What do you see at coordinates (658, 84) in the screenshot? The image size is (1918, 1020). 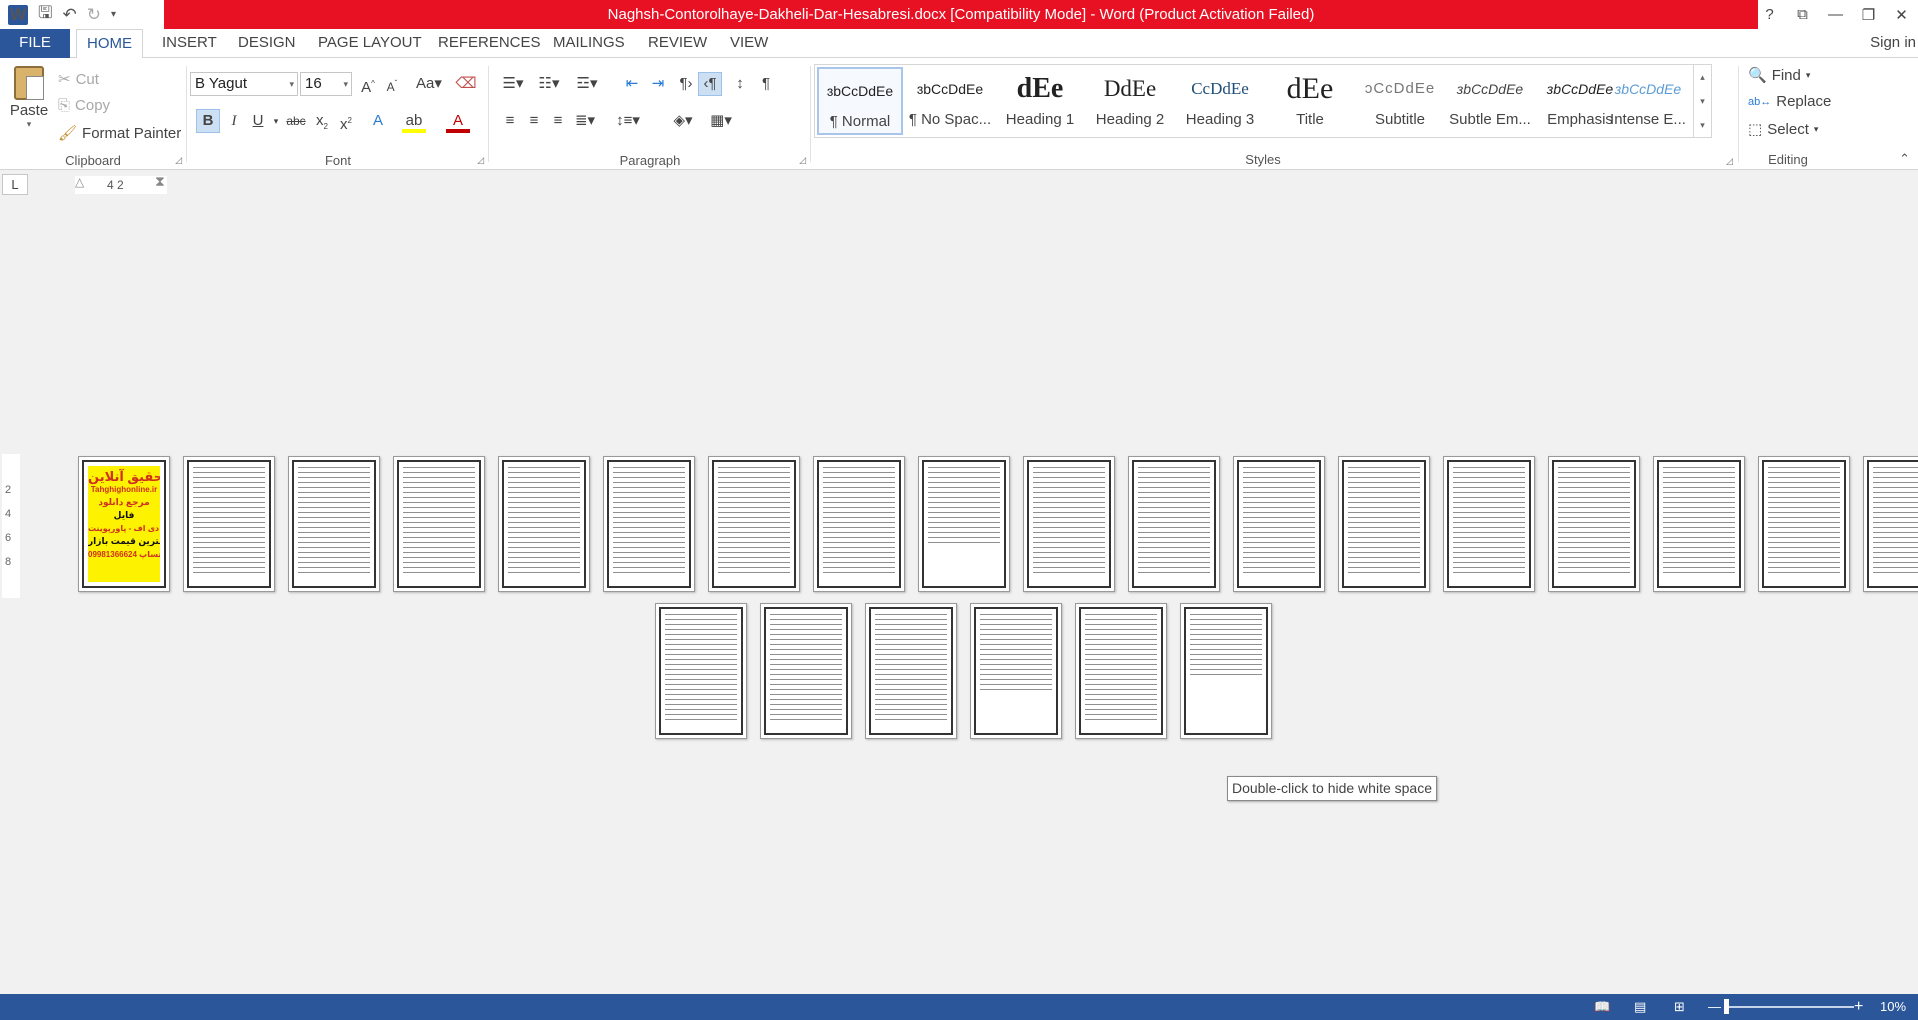 I see `increase-indent-icon: ⇥` at bounding box center [658, 84].